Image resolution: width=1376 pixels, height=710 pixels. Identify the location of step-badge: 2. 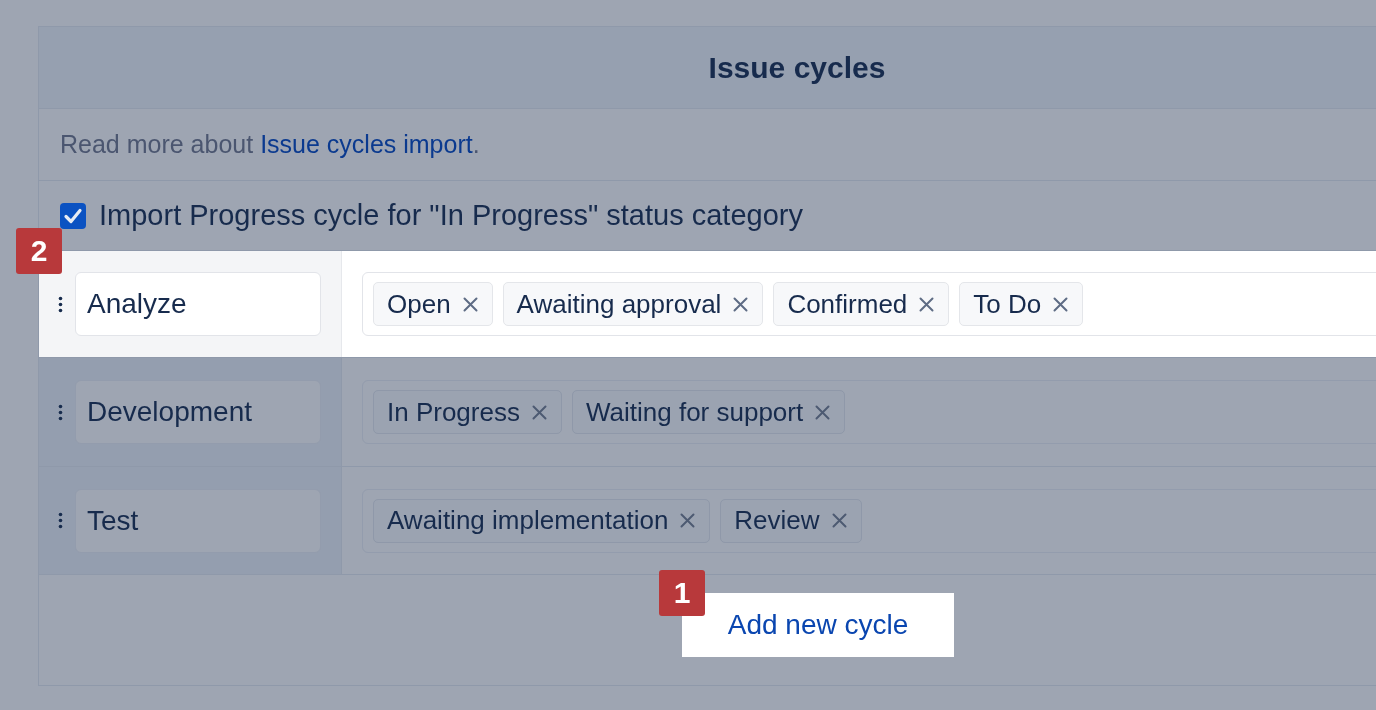
(39, 251).